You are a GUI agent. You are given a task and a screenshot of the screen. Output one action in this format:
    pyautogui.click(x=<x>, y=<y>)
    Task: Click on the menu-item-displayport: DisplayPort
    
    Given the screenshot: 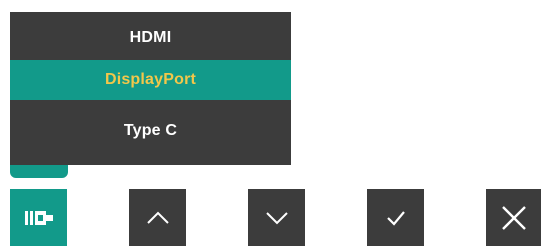 What is the action you would take?
    pyautogui.click(x=150, y=80)
    